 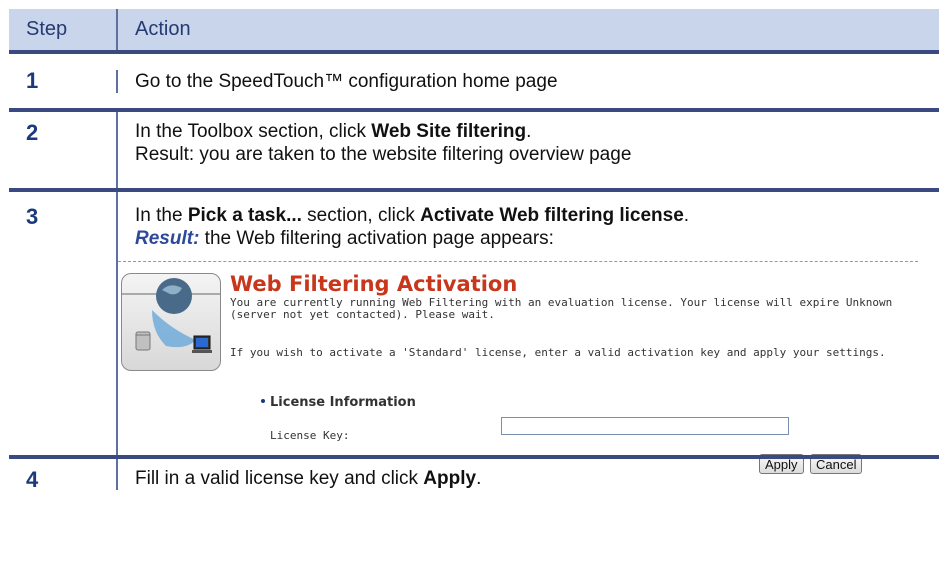 What do you see at coordinates (552, 215) in the screenshot?
I see `action-emphasis: Activate Web filtering license` at bounding box center [552, 215].